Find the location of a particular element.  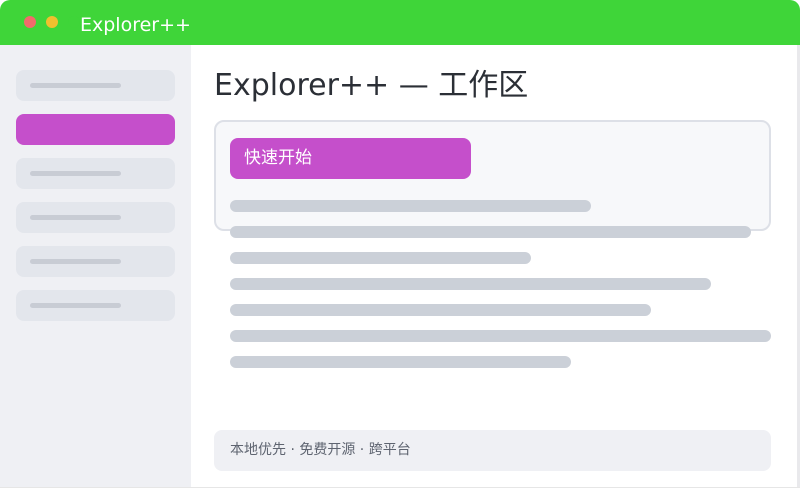

footer-tagline: 本地优先 · 免费开源 · 跨平台 is located at coordinates (492, 450).